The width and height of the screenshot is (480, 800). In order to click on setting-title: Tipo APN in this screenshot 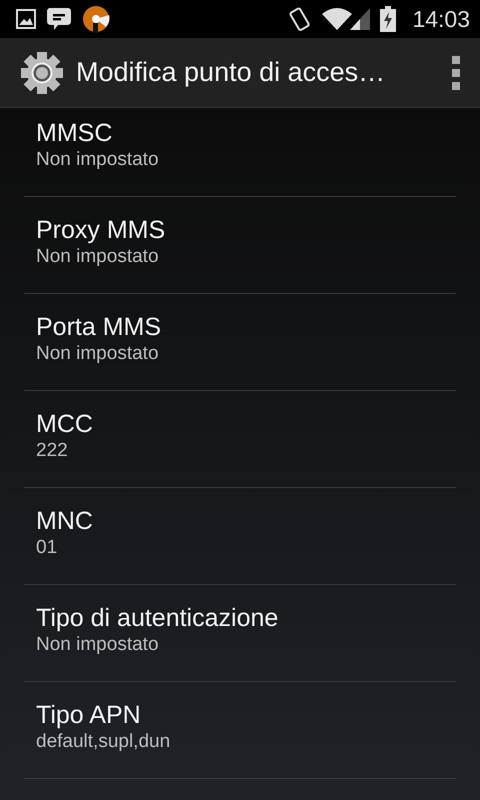, I will do `click(88, 715)`.